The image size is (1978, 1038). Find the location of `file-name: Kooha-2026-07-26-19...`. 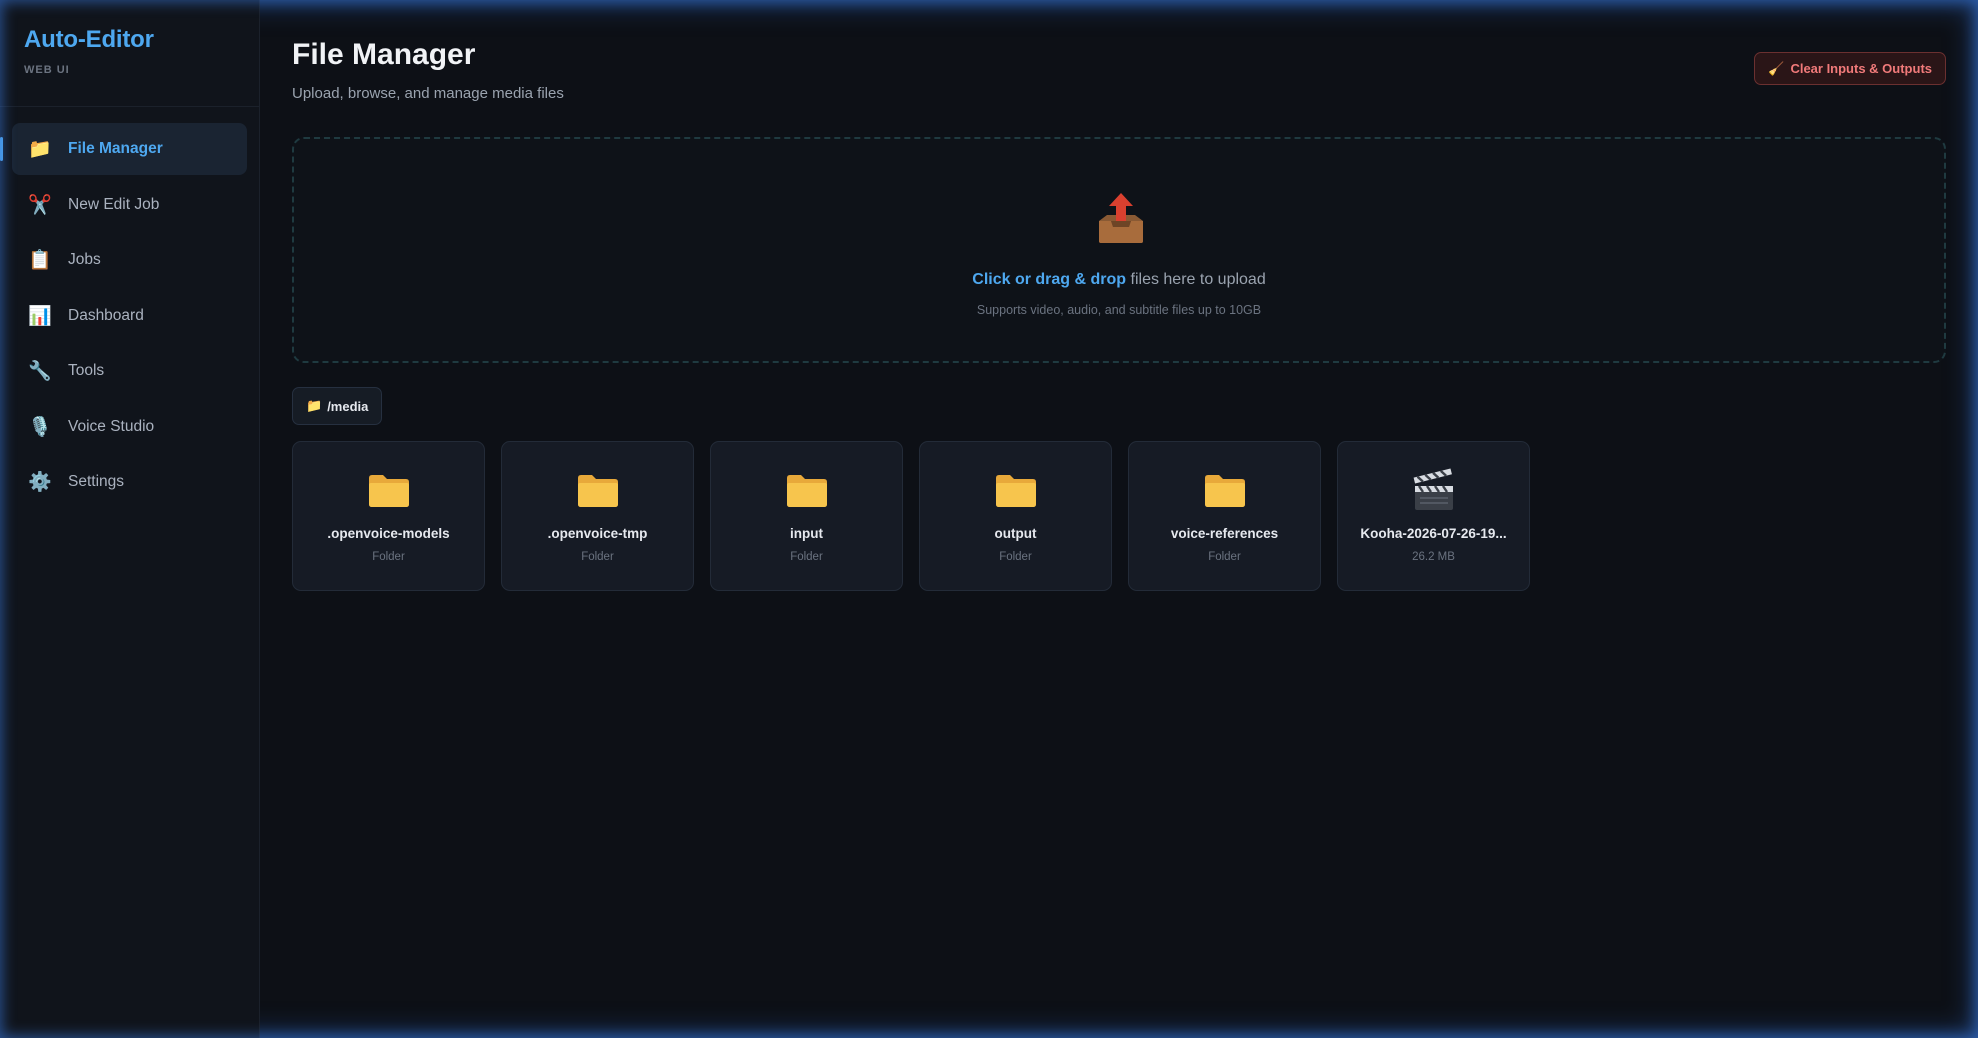

file-name: Kooha-2026-07-26-19... is located at coordinates (1433, 533).